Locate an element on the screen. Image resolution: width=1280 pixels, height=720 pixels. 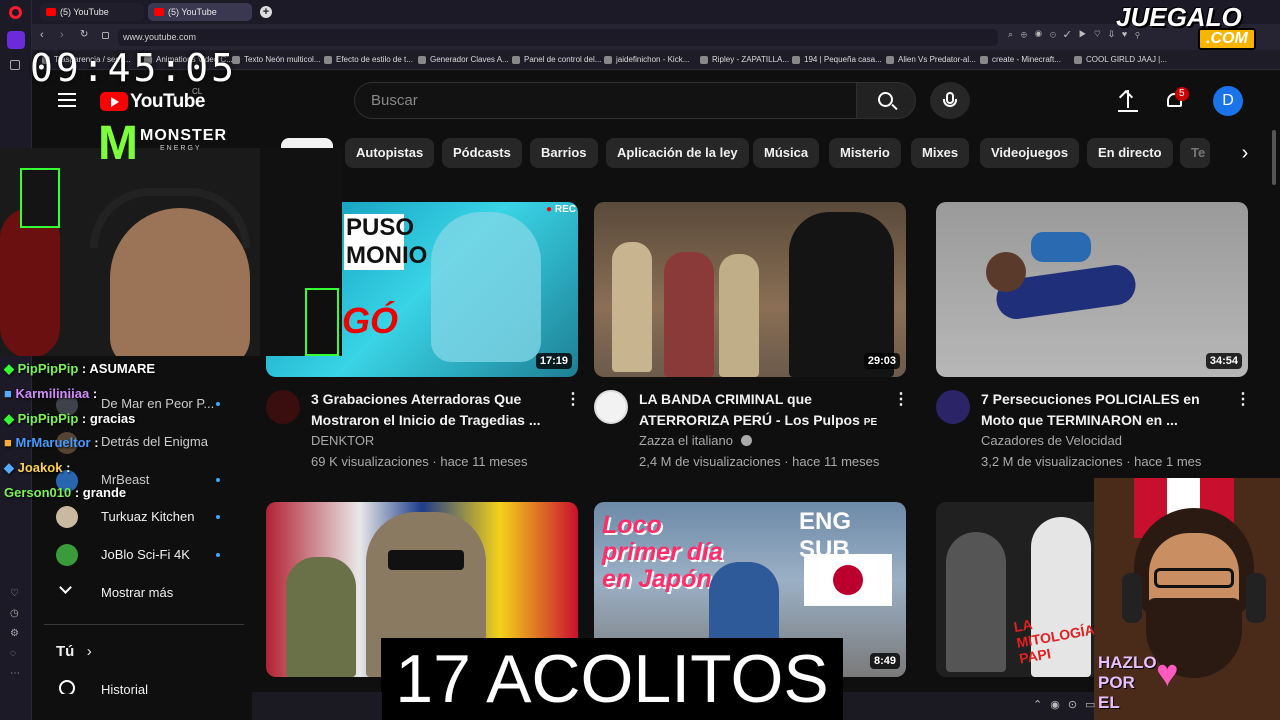
reload-icon: ↻ is located at coordinates (84, 34).